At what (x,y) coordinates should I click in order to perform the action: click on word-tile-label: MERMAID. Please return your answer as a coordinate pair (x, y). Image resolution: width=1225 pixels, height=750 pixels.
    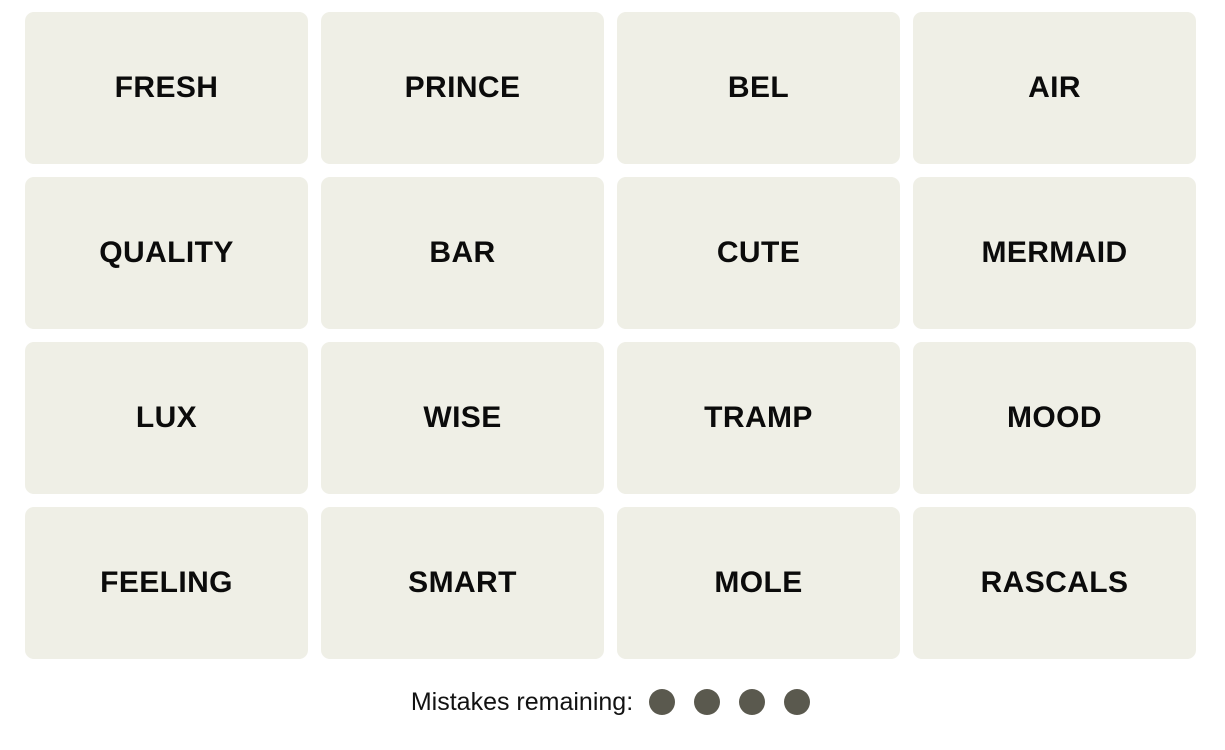
    Looking at the image, I should click on (1054, 252).